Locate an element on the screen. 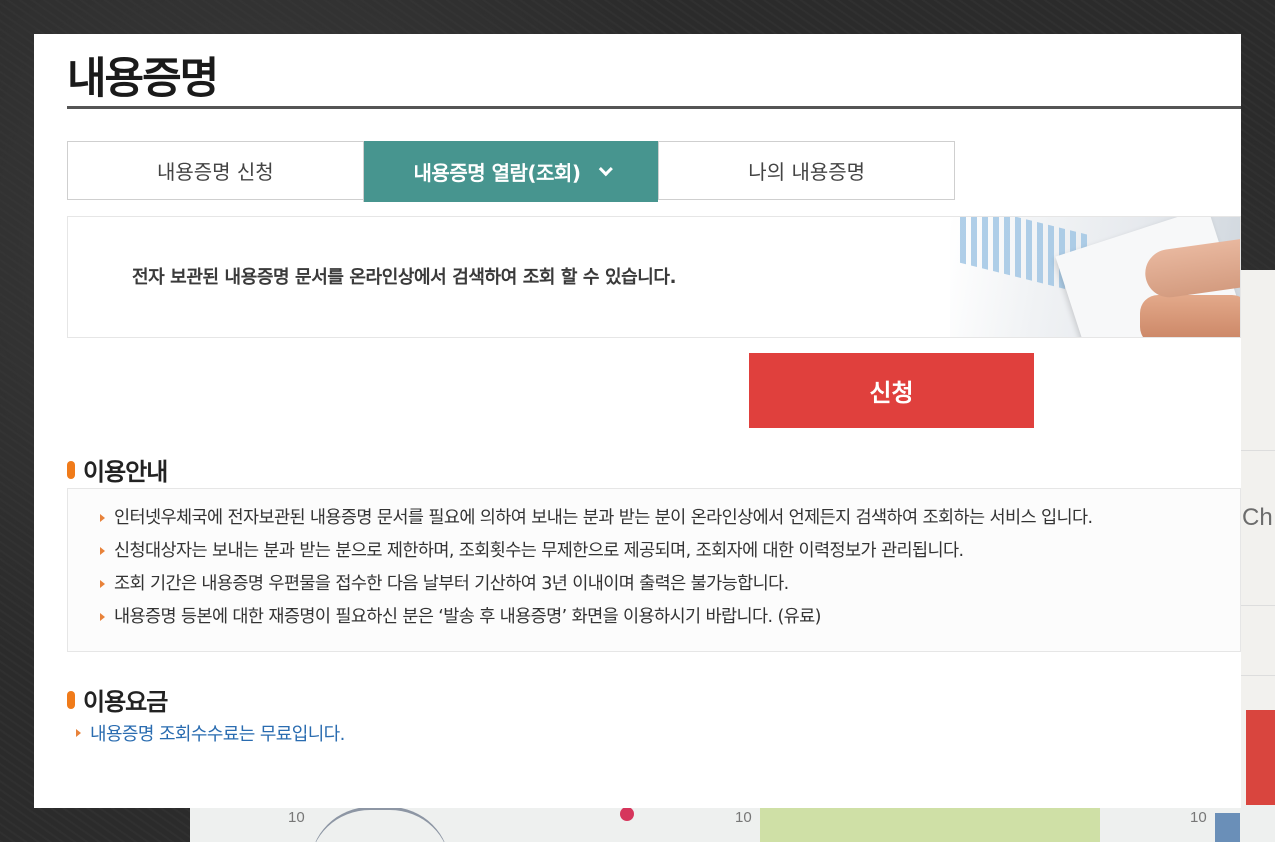 This screenshot has width=1275, height=842. background-dot is located at coordinates (627, 814).